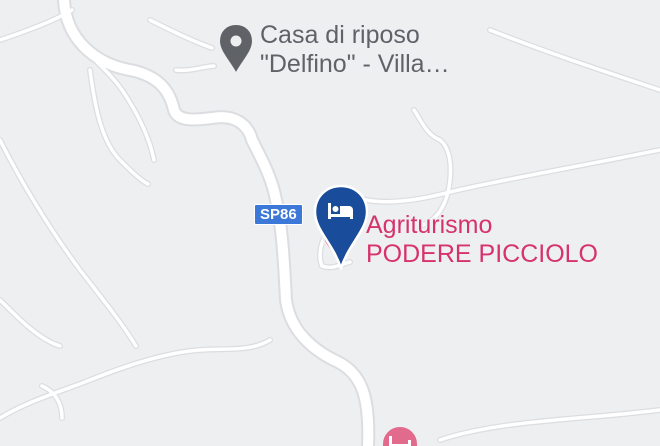  What do you see at coordinates (400, 435) in the screenshot?
I see `hotel-bed-icon` at bounding box center [400, 435].